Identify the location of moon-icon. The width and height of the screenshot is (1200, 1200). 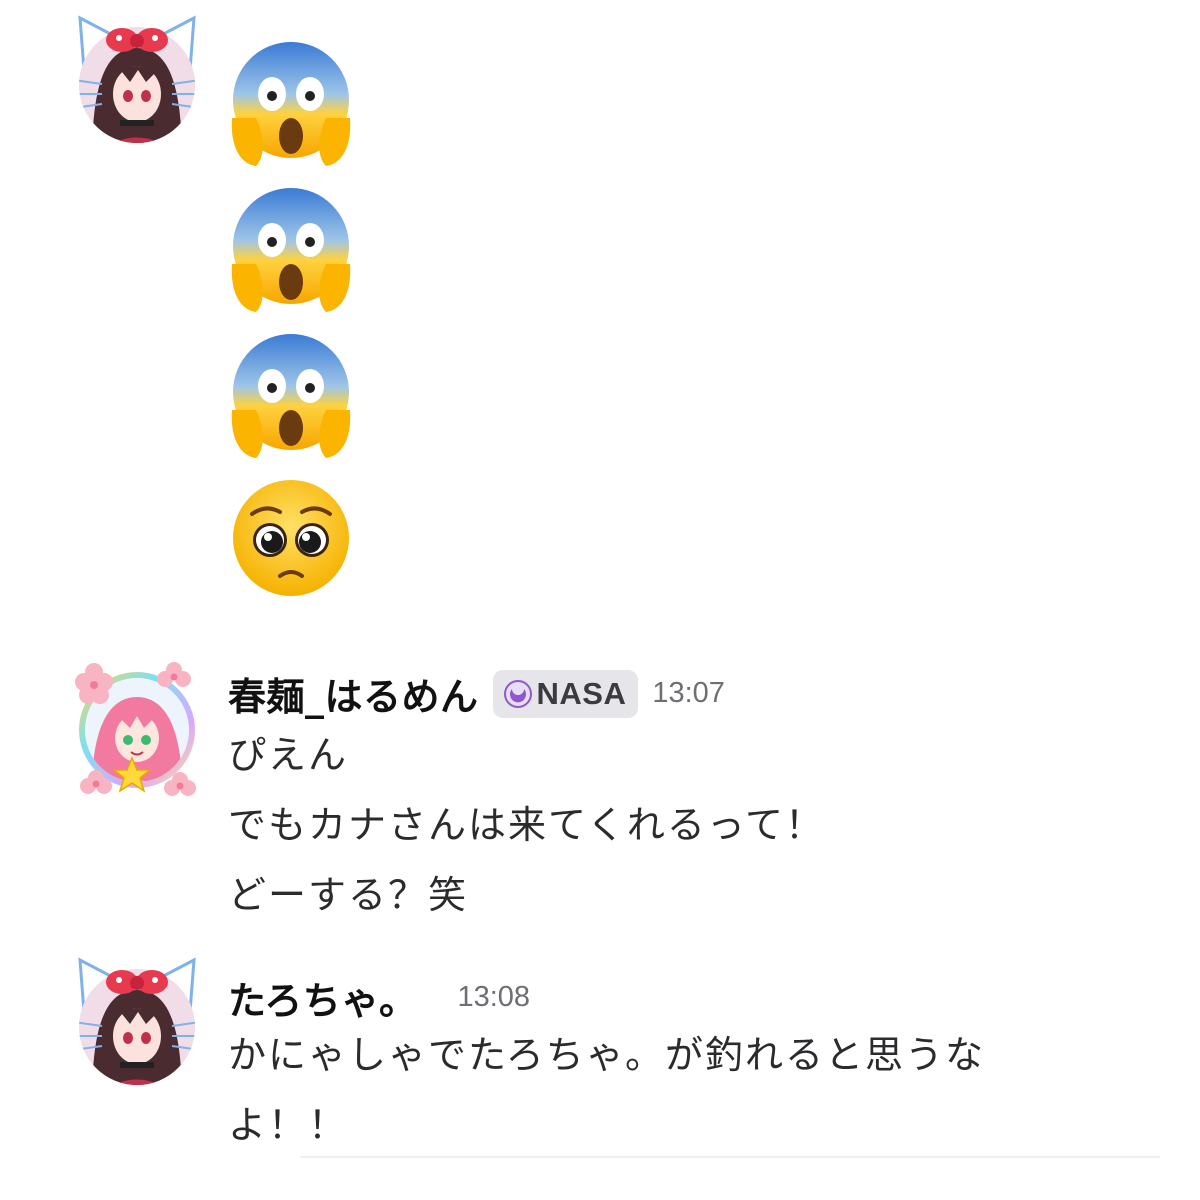
(517, 693).